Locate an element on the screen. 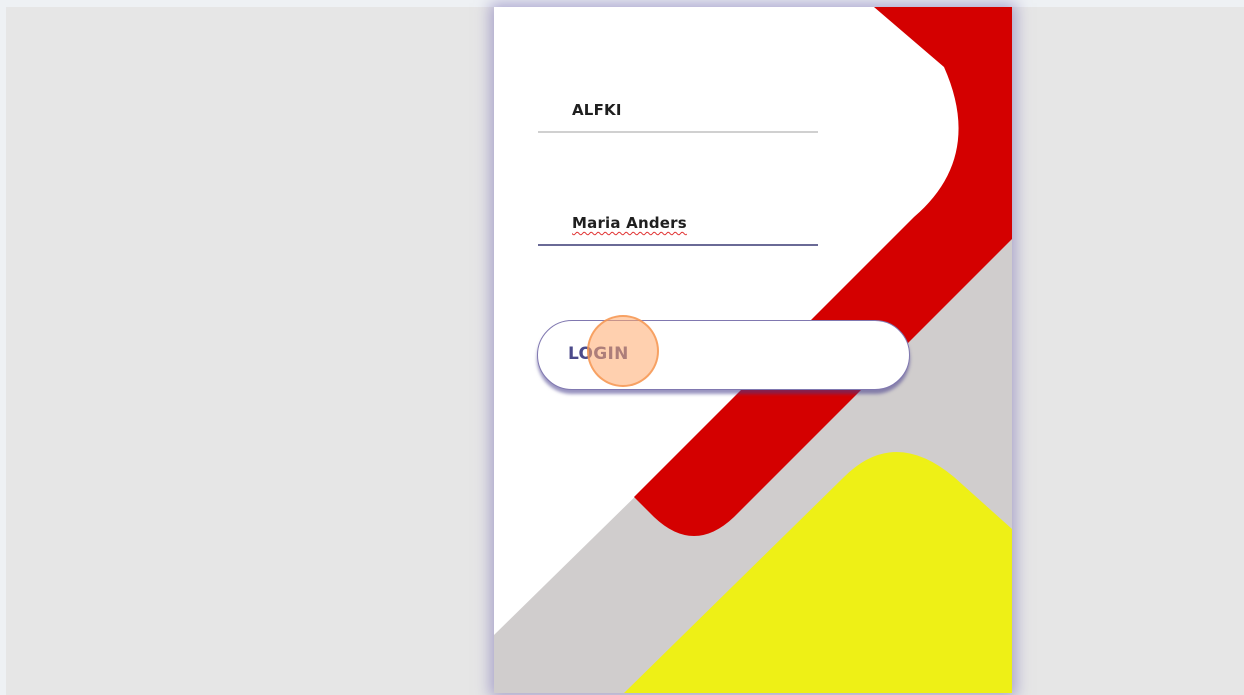  browser-top-strip is located at coordinates (622, 3).